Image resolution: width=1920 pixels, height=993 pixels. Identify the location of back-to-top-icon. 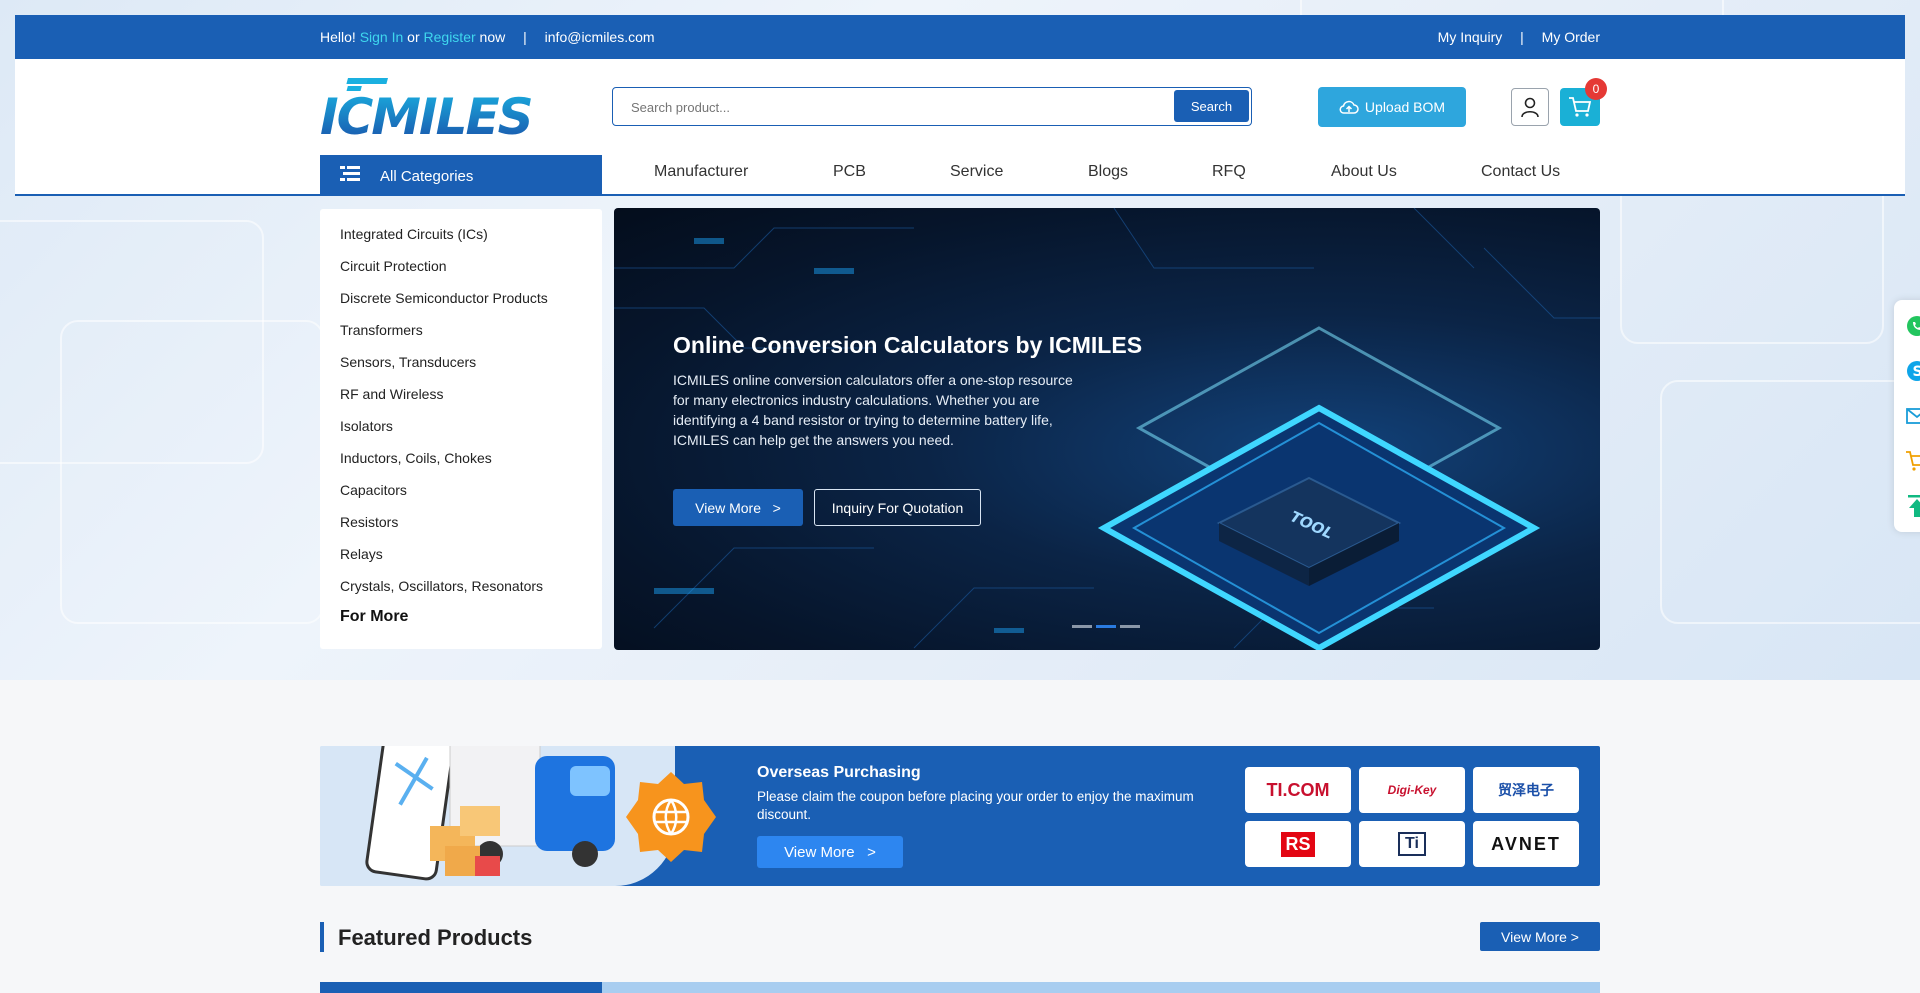
(1912, 506).